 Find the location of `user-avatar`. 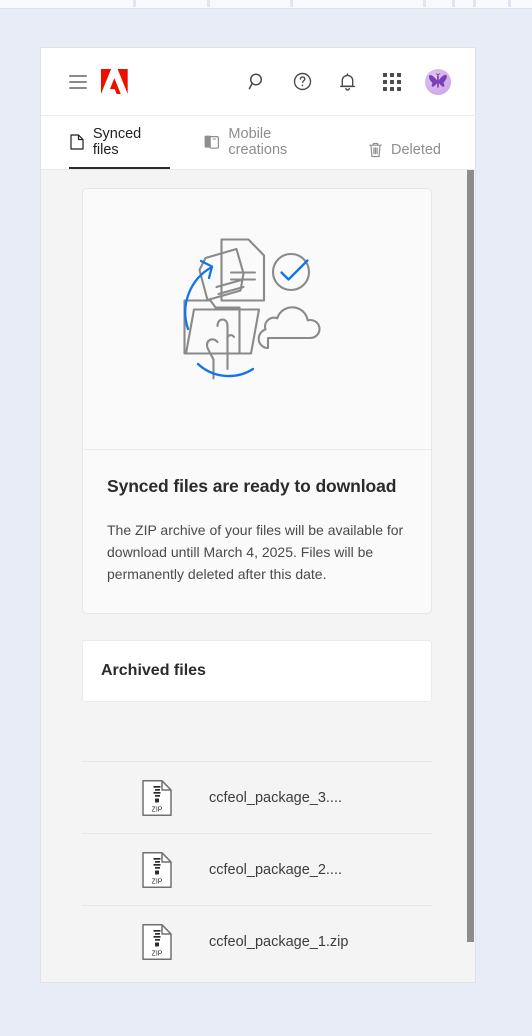

user-avatar is located at coordinates (438, 81).